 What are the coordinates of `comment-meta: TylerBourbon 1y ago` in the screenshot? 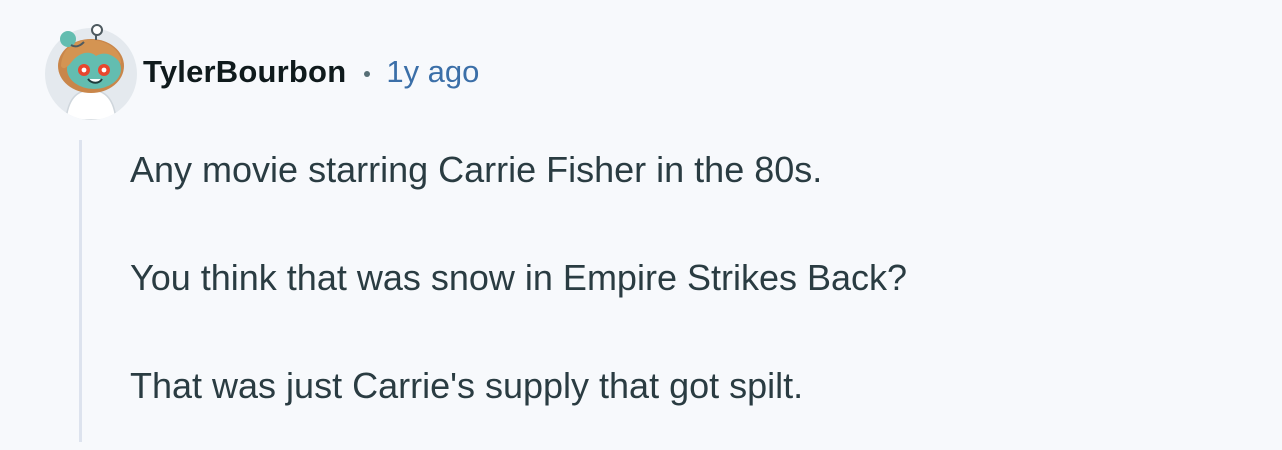 It's located at (311, 72).